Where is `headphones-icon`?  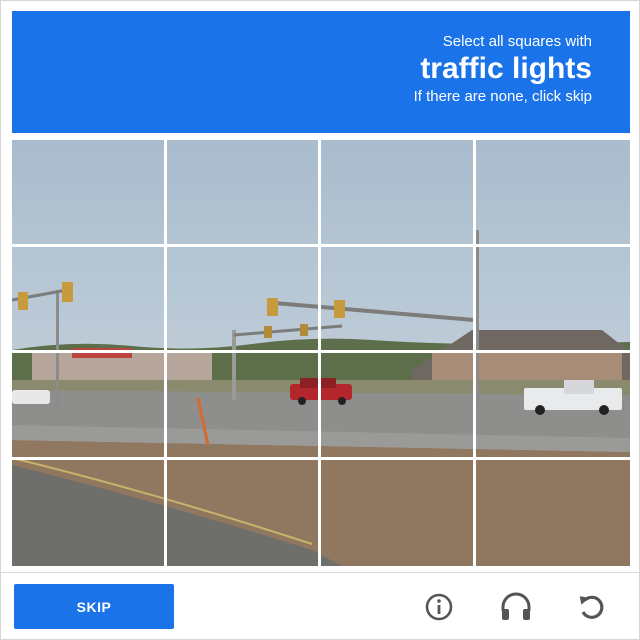
headphones-icon is located at coordinates (516, 607).